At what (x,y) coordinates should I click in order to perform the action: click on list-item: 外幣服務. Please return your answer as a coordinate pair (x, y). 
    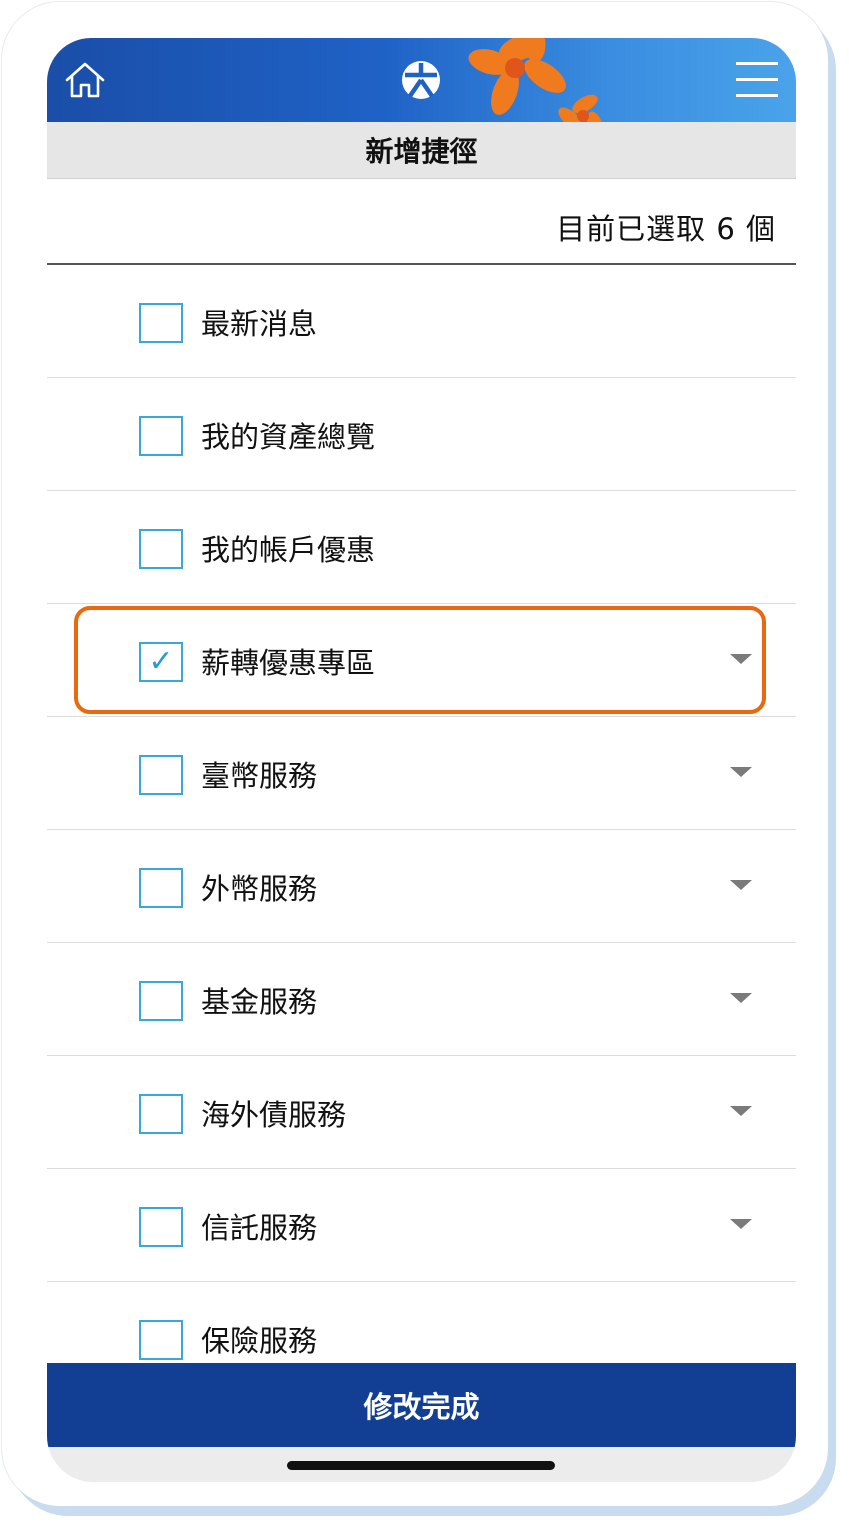
    Looking at the image, I should click on (421, 886).